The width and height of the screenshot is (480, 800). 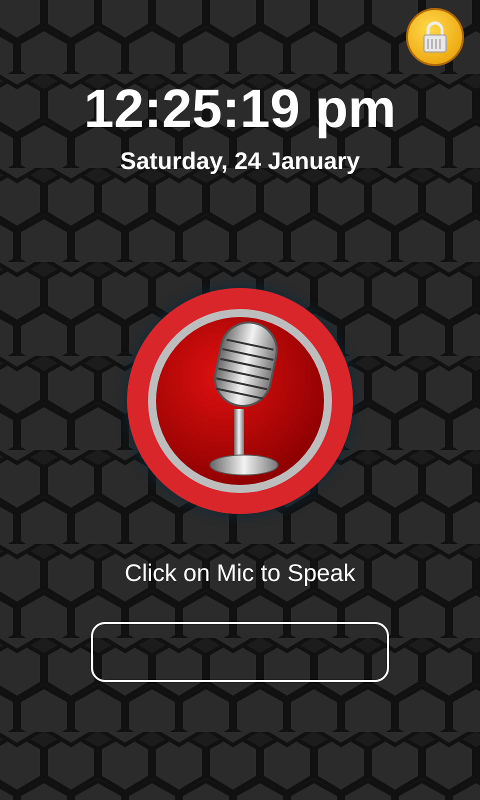 What do you see at coordinates (240, 162) in the screenshot?
I see `clock-date: Saturday, 24 January` at bounding box center [240, 162].